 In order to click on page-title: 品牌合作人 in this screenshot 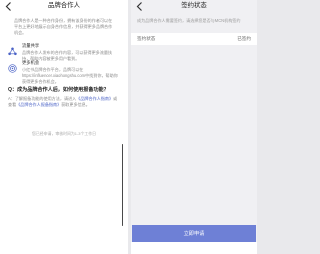, I will do `click(64, 5)`.